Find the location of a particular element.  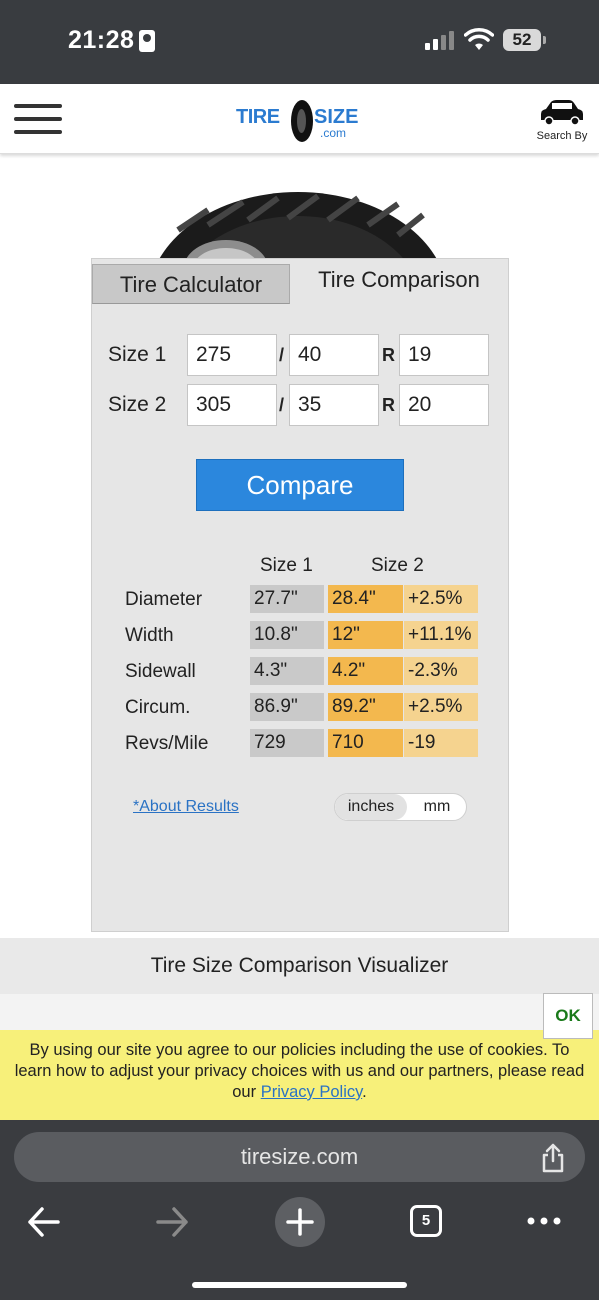

width-size2: 12" is located at coordinates (365, 635).